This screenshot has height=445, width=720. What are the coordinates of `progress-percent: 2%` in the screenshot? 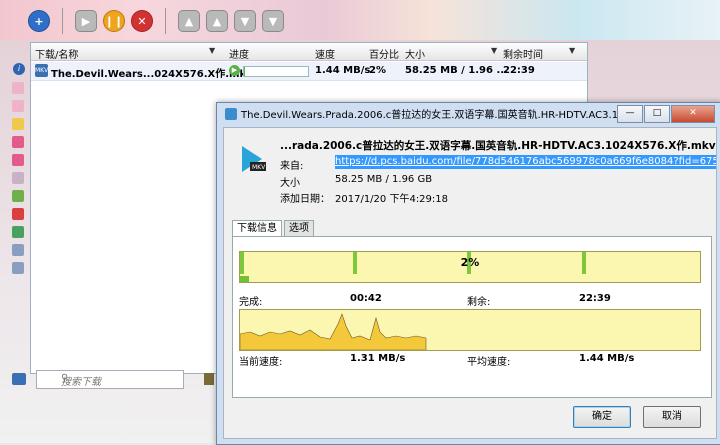 It's located at (470, 262).